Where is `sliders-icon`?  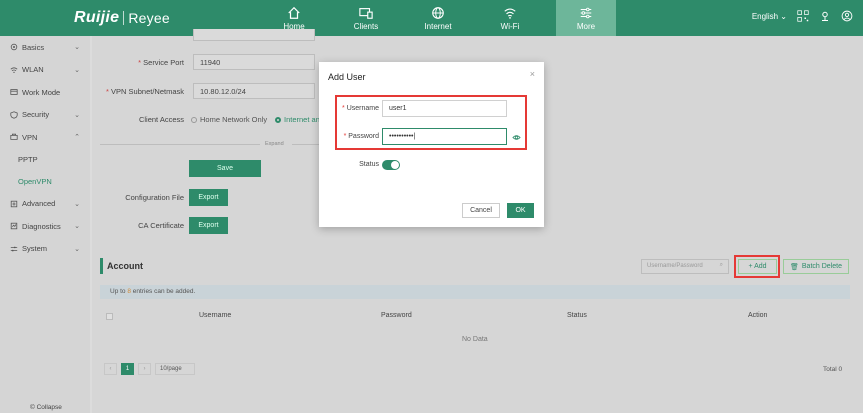 sliders-icon is located at coordinates (14, 249).